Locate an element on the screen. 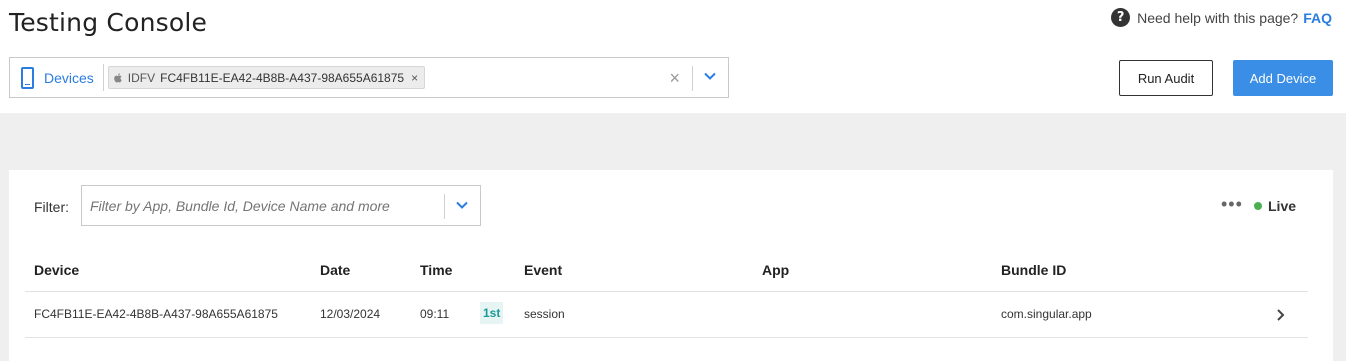  apple-icon is located at coordinates (118, 77).